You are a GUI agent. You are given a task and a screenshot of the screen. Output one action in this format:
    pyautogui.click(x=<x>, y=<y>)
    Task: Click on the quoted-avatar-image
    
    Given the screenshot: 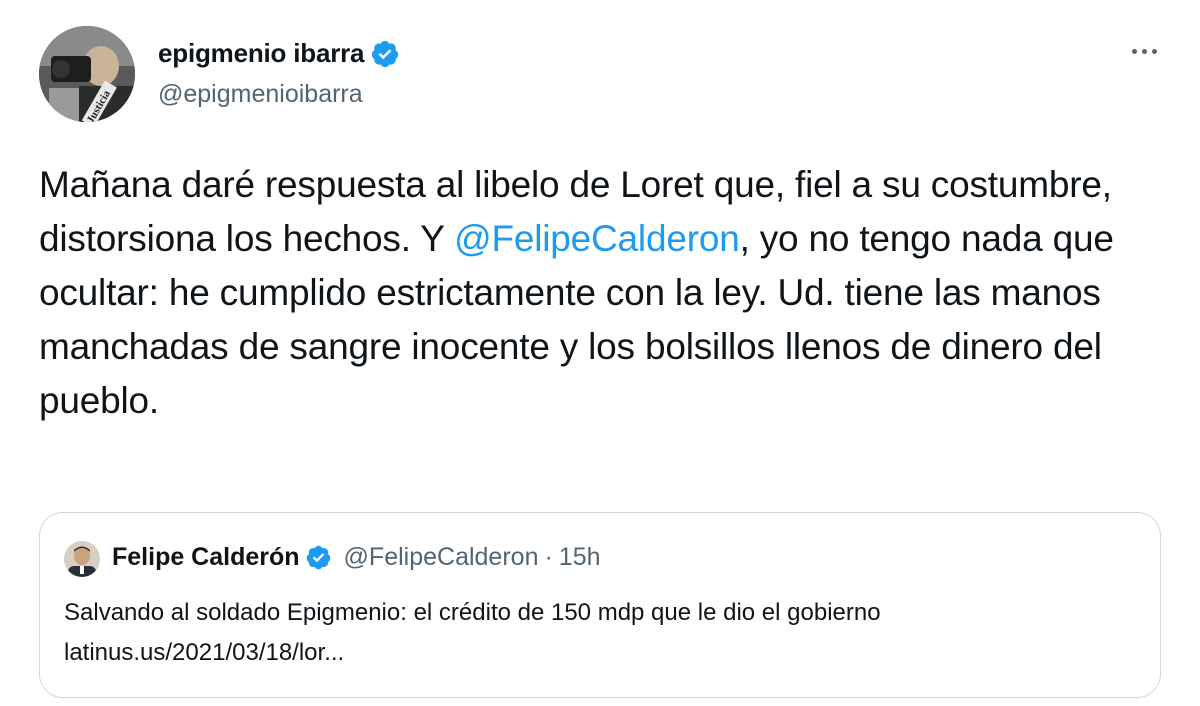 What is the action you would take?
    pyautogui.click(x=82, y=559)
    